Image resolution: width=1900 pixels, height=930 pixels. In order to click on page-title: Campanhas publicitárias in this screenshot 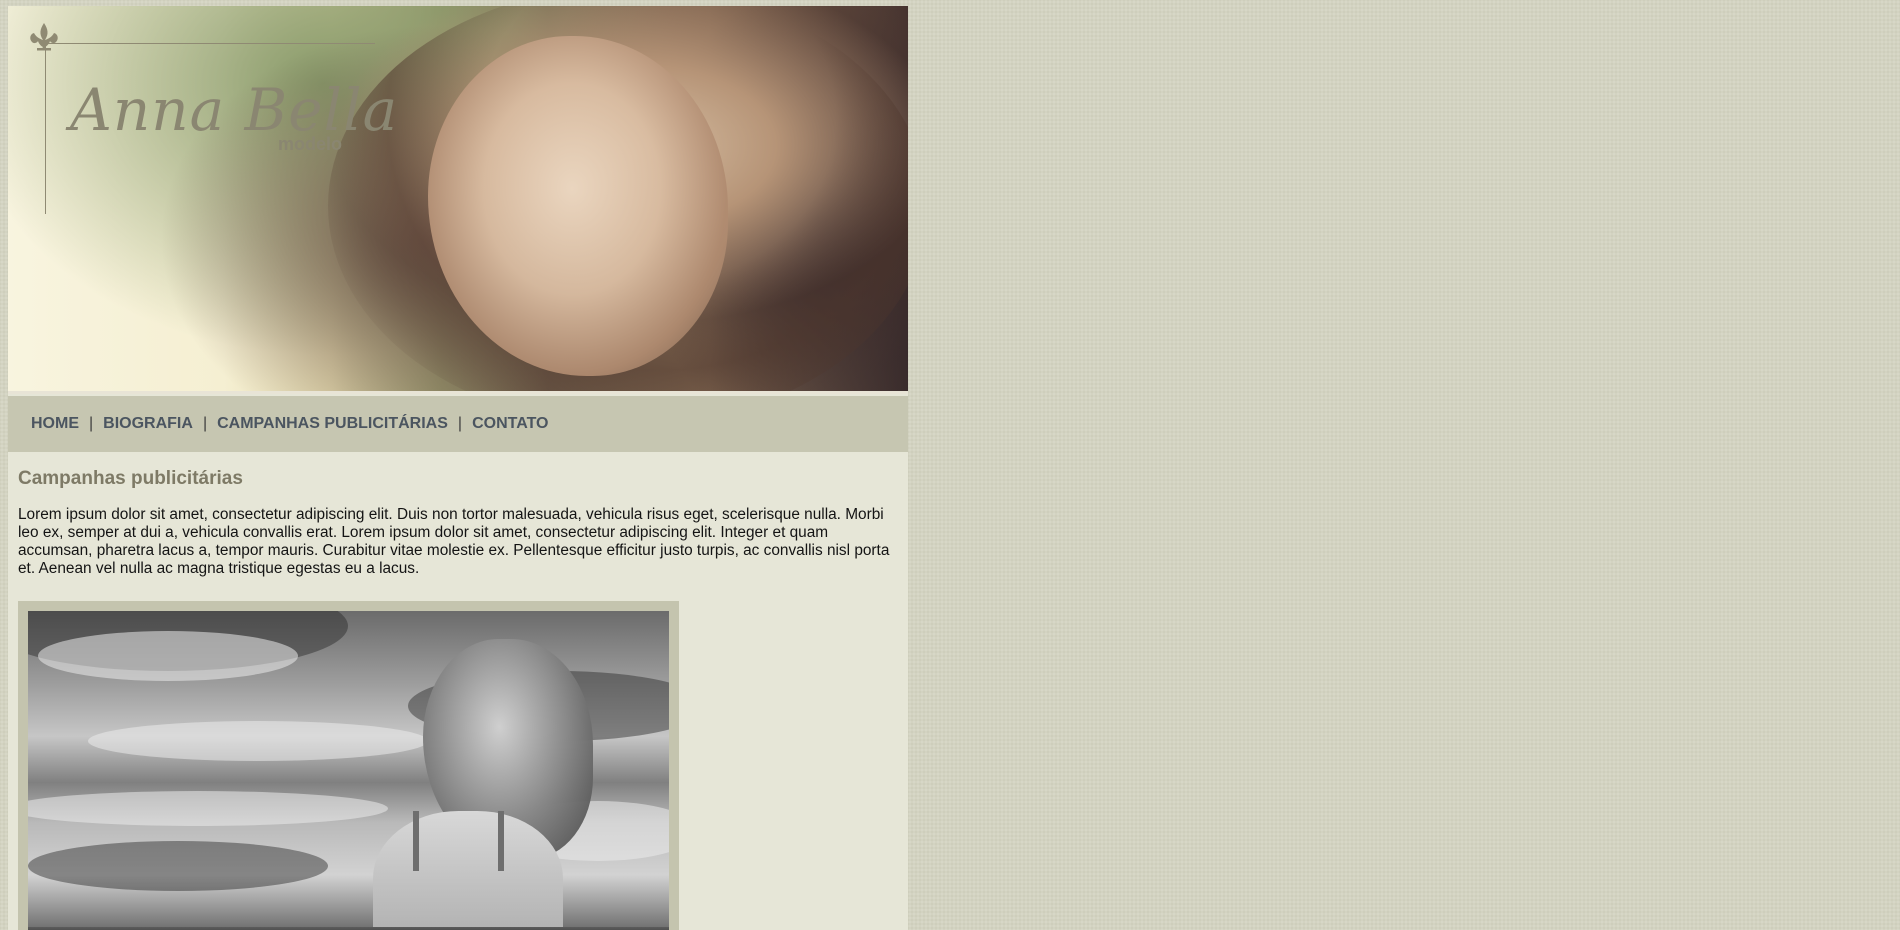, I will do `click(130, 478)`.